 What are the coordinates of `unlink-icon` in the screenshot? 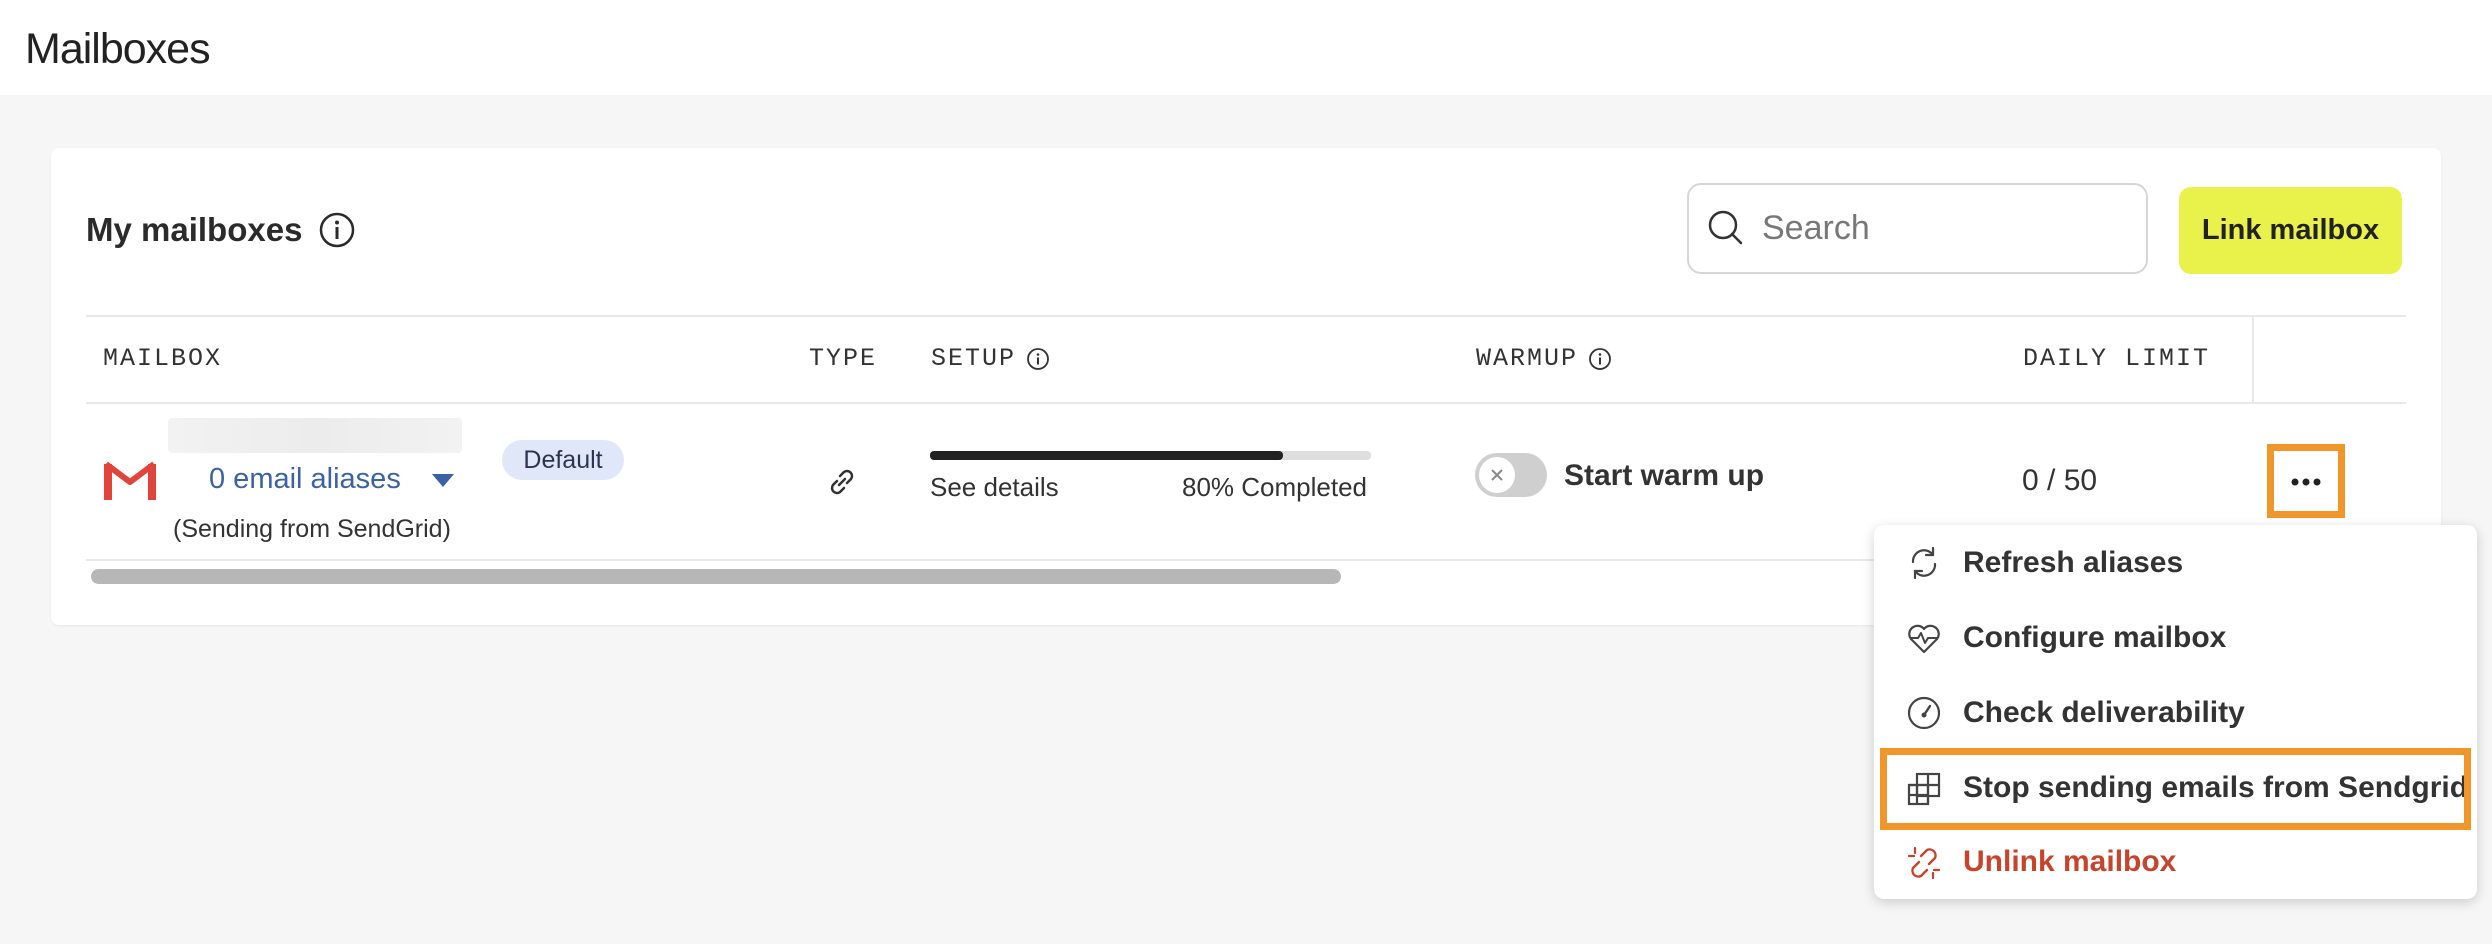 It's located at (1924, 863).